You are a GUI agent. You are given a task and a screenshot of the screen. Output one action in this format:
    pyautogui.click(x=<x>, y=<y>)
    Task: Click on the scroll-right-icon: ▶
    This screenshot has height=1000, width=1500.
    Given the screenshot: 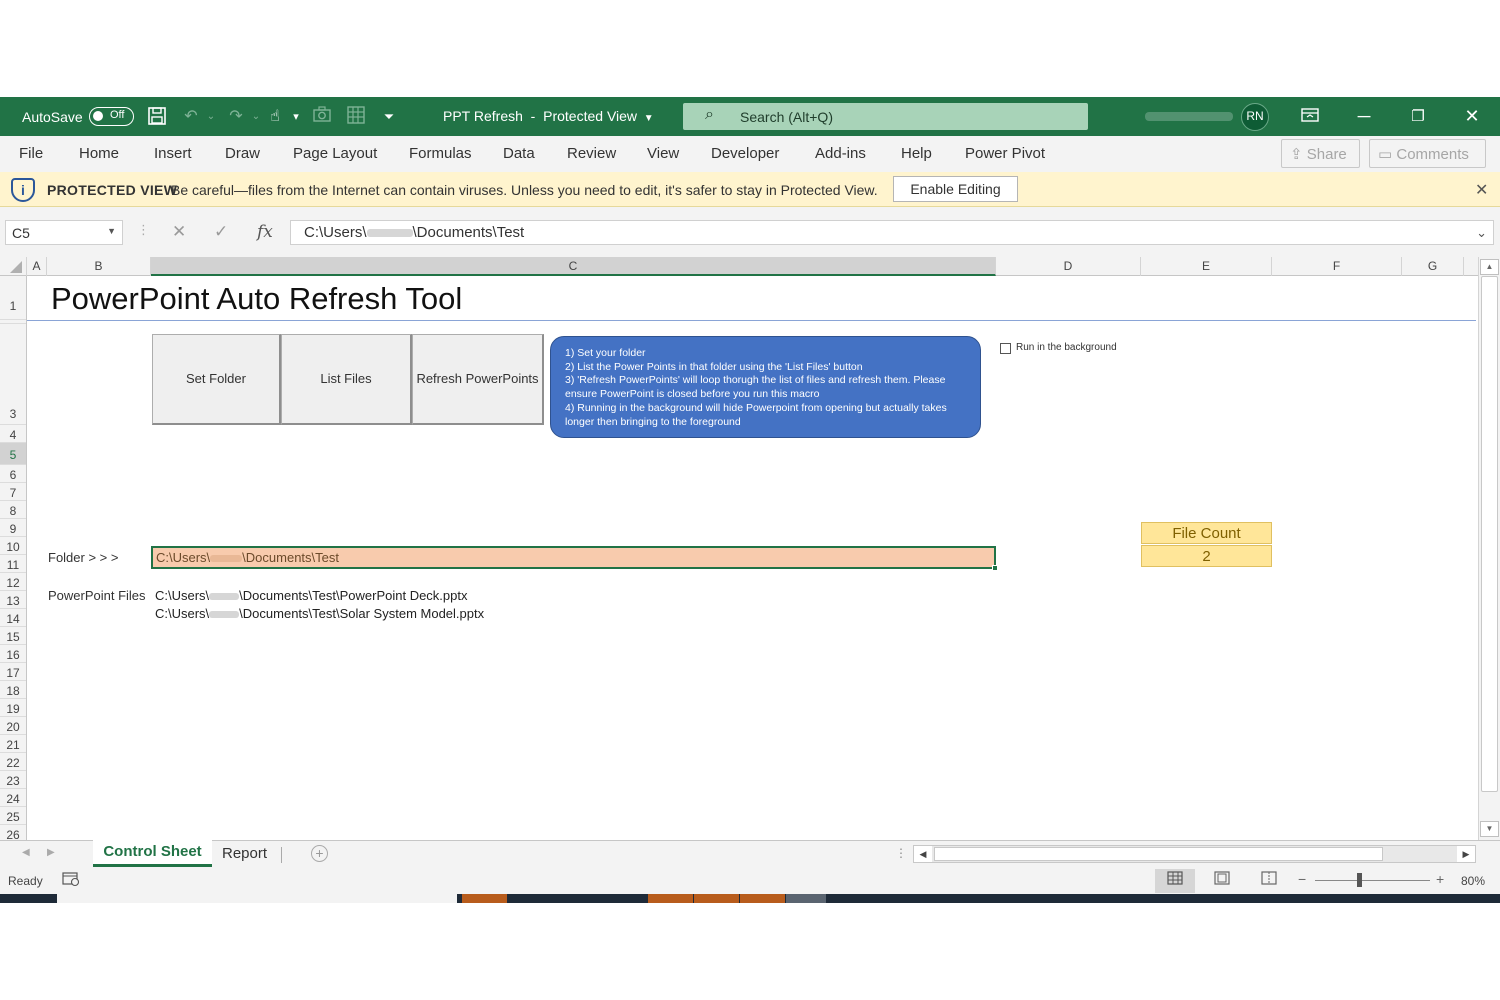 What is the action you would take?
    pyautogui.click(x=1466, y=854)
    